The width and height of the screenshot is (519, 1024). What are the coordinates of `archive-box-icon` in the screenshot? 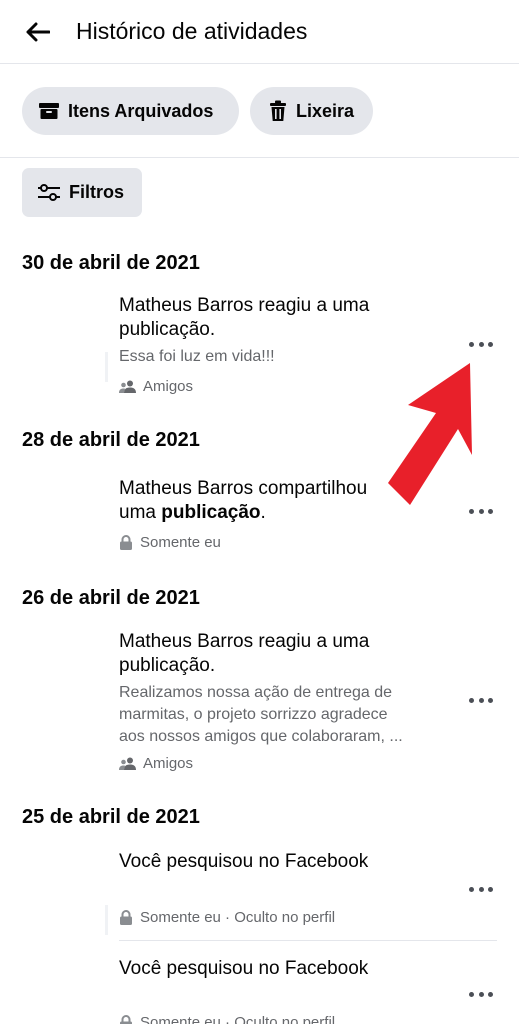 It's located at (49, 111).